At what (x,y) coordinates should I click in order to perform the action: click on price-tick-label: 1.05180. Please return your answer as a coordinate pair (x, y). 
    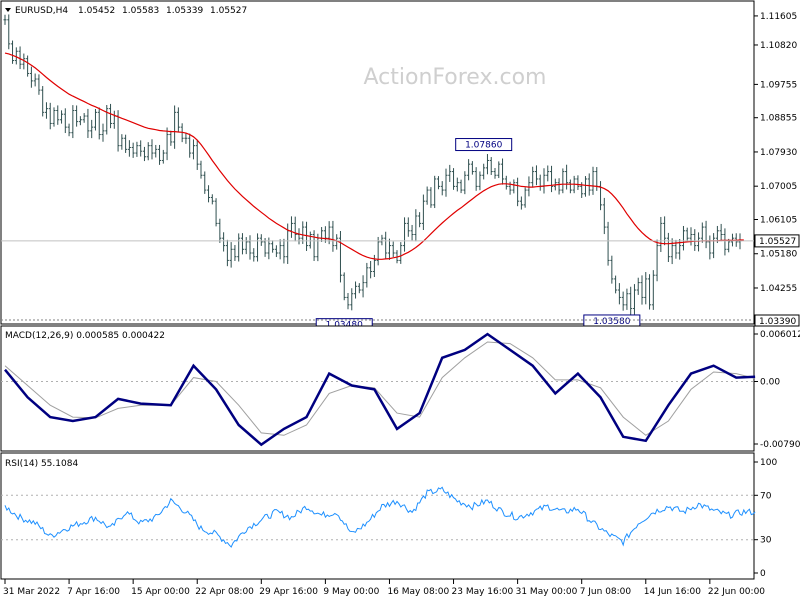
    Looking at the image, I should click on (778, 255).